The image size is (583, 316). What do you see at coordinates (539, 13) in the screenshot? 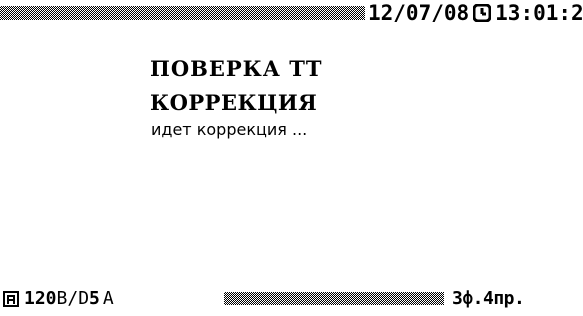
I see `time-text: 13:01:20` at bounding box center [539, 13].